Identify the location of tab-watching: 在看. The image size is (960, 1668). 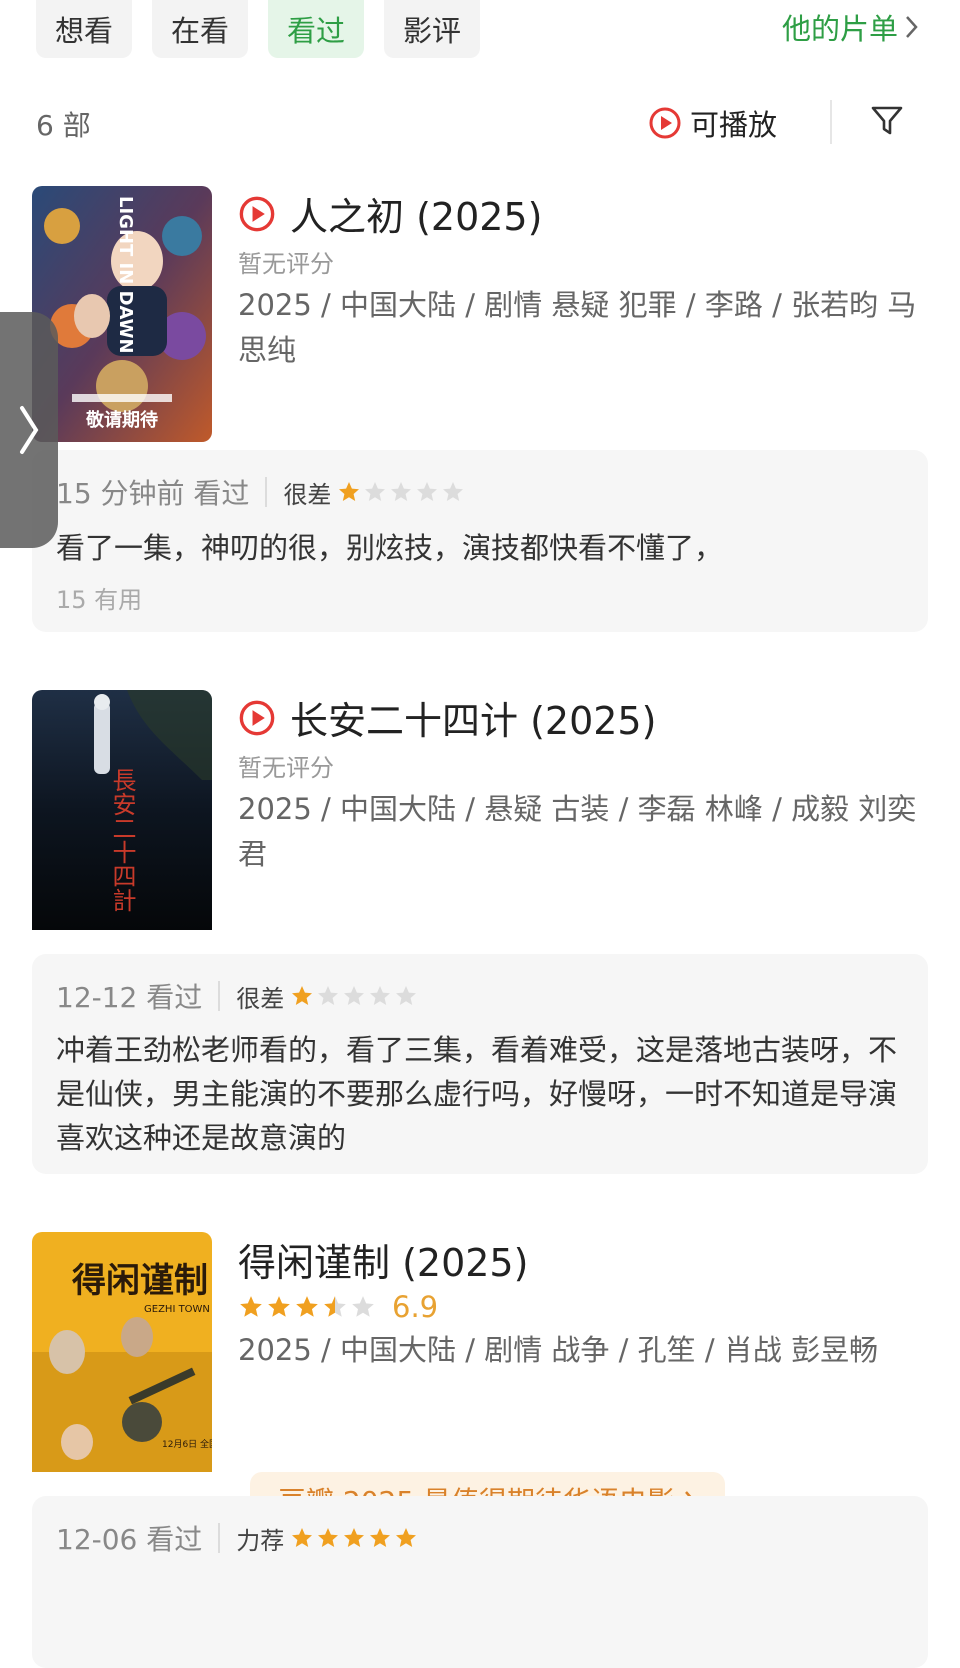
(200, 29).